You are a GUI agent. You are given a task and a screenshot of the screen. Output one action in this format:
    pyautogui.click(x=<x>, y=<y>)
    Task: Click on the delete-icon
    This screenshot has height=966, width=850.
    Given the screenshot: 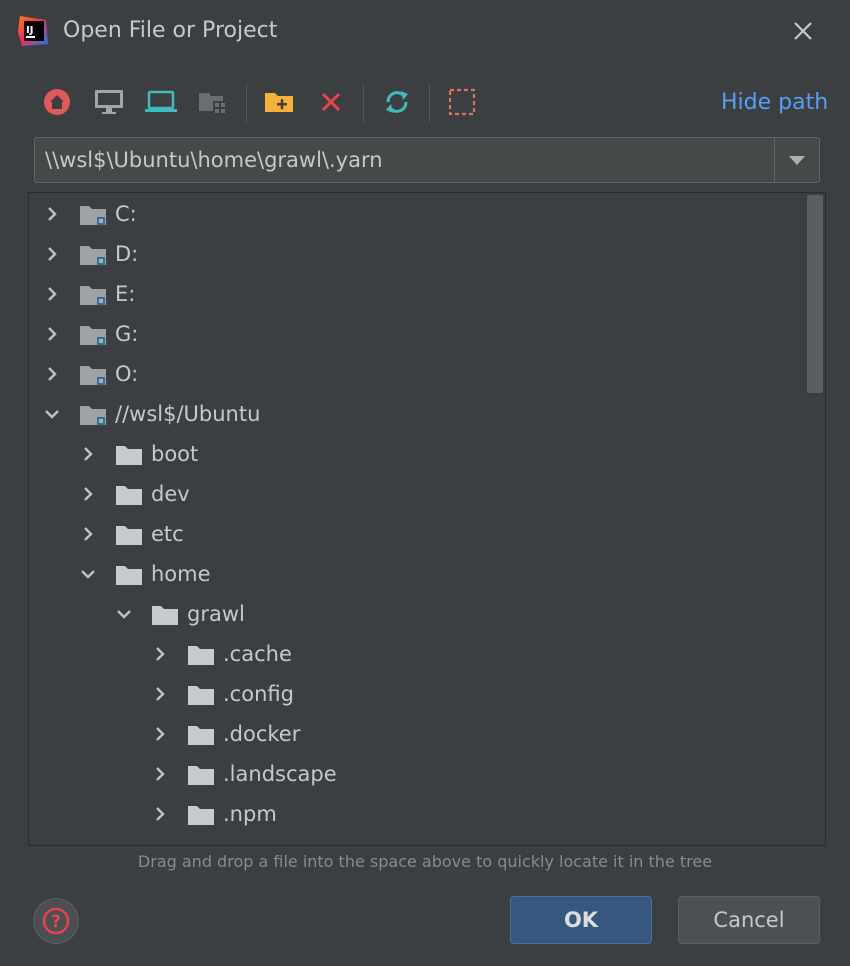 What is the action you would take?
    pyautogui.click(x=331, y=102)
    